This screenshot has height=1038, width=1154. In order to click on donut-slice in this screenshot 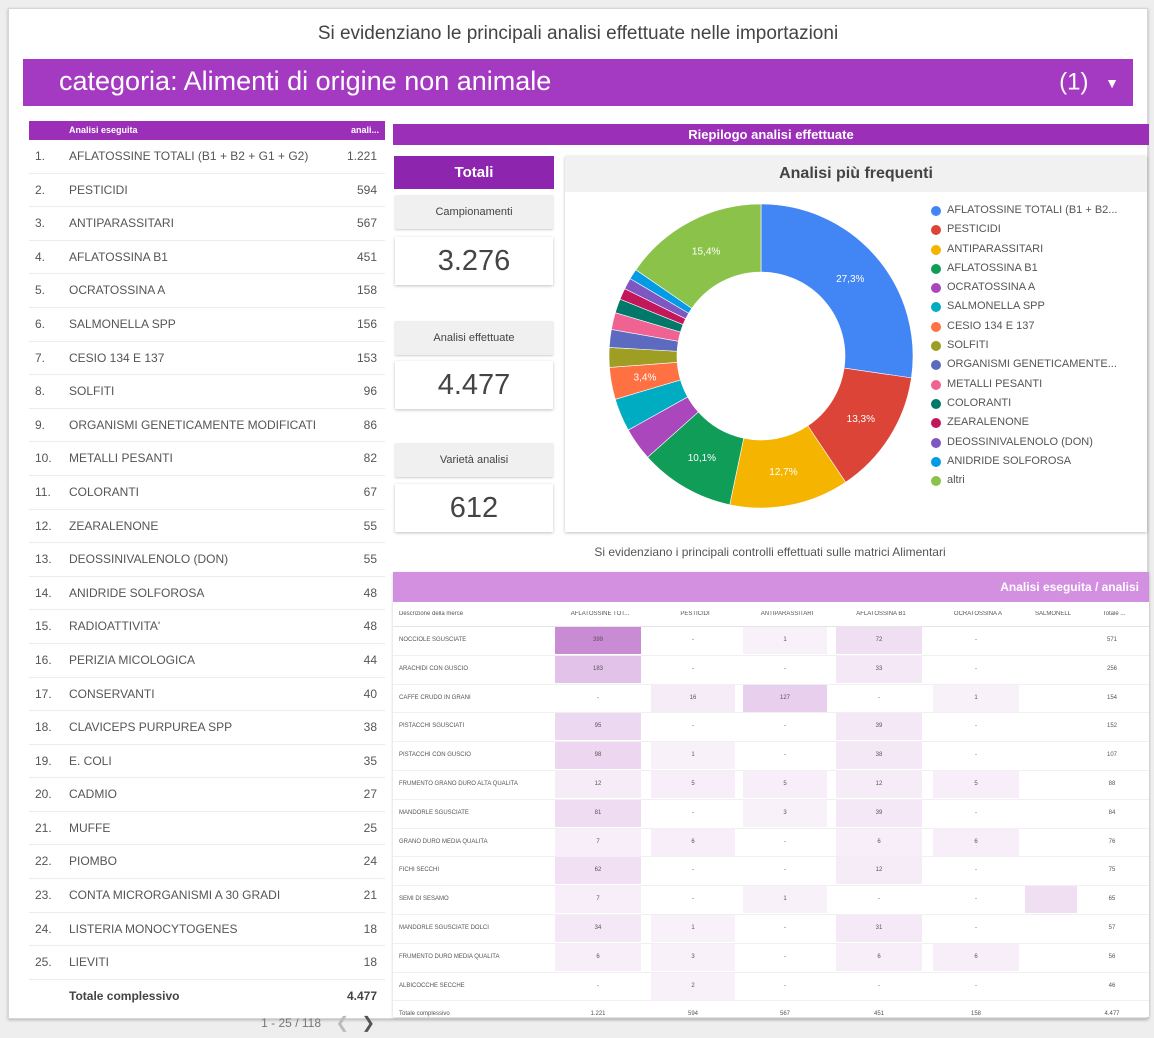, I will do `click(837, 291)`.